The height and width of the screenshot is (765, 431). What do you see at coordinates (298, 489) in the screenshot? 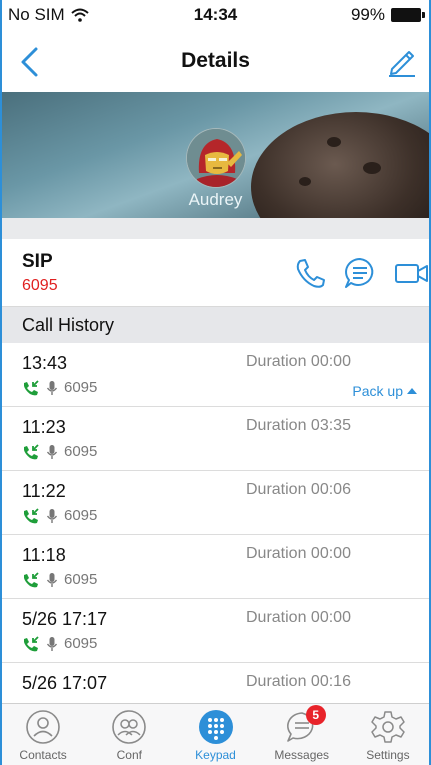
I see `call-duration: Duration 00:06` at bounding box center [298, 489].